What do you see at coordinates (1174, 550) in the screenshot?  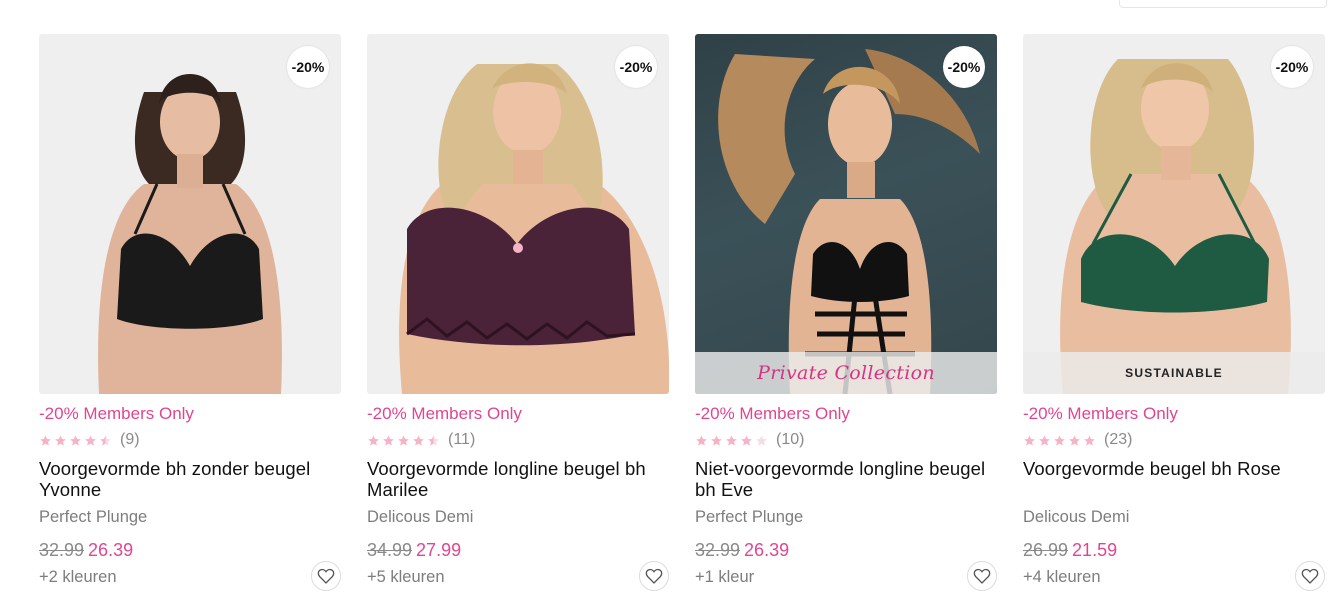 I see `price: 26.99 21.59` at bounding box center [1174, 550].